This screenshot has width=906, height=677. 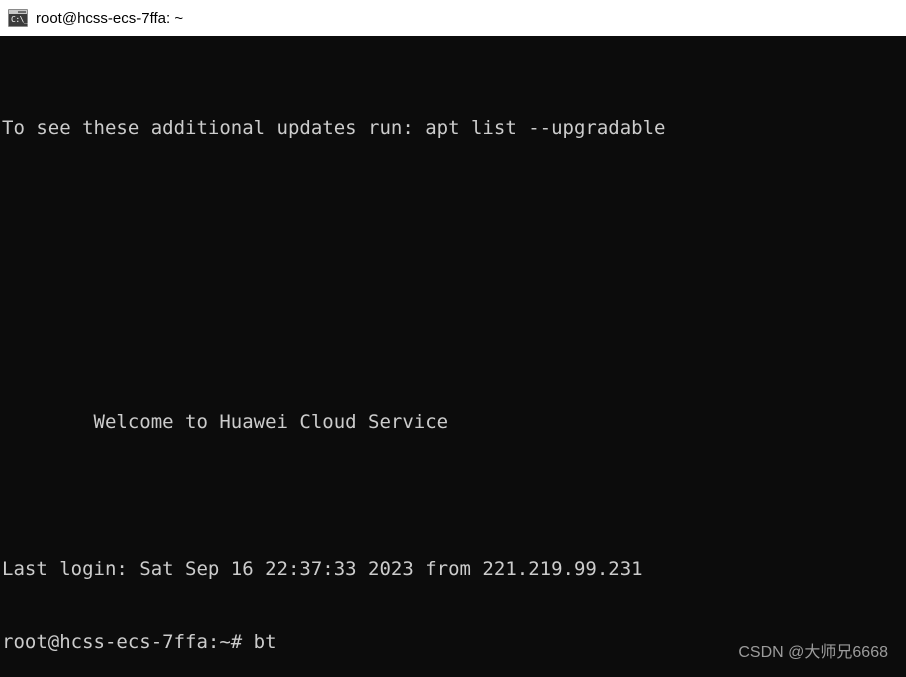 I want to click on window-title: root@hcss-ecs-7ffa: ~, so click(x=110, y=18).